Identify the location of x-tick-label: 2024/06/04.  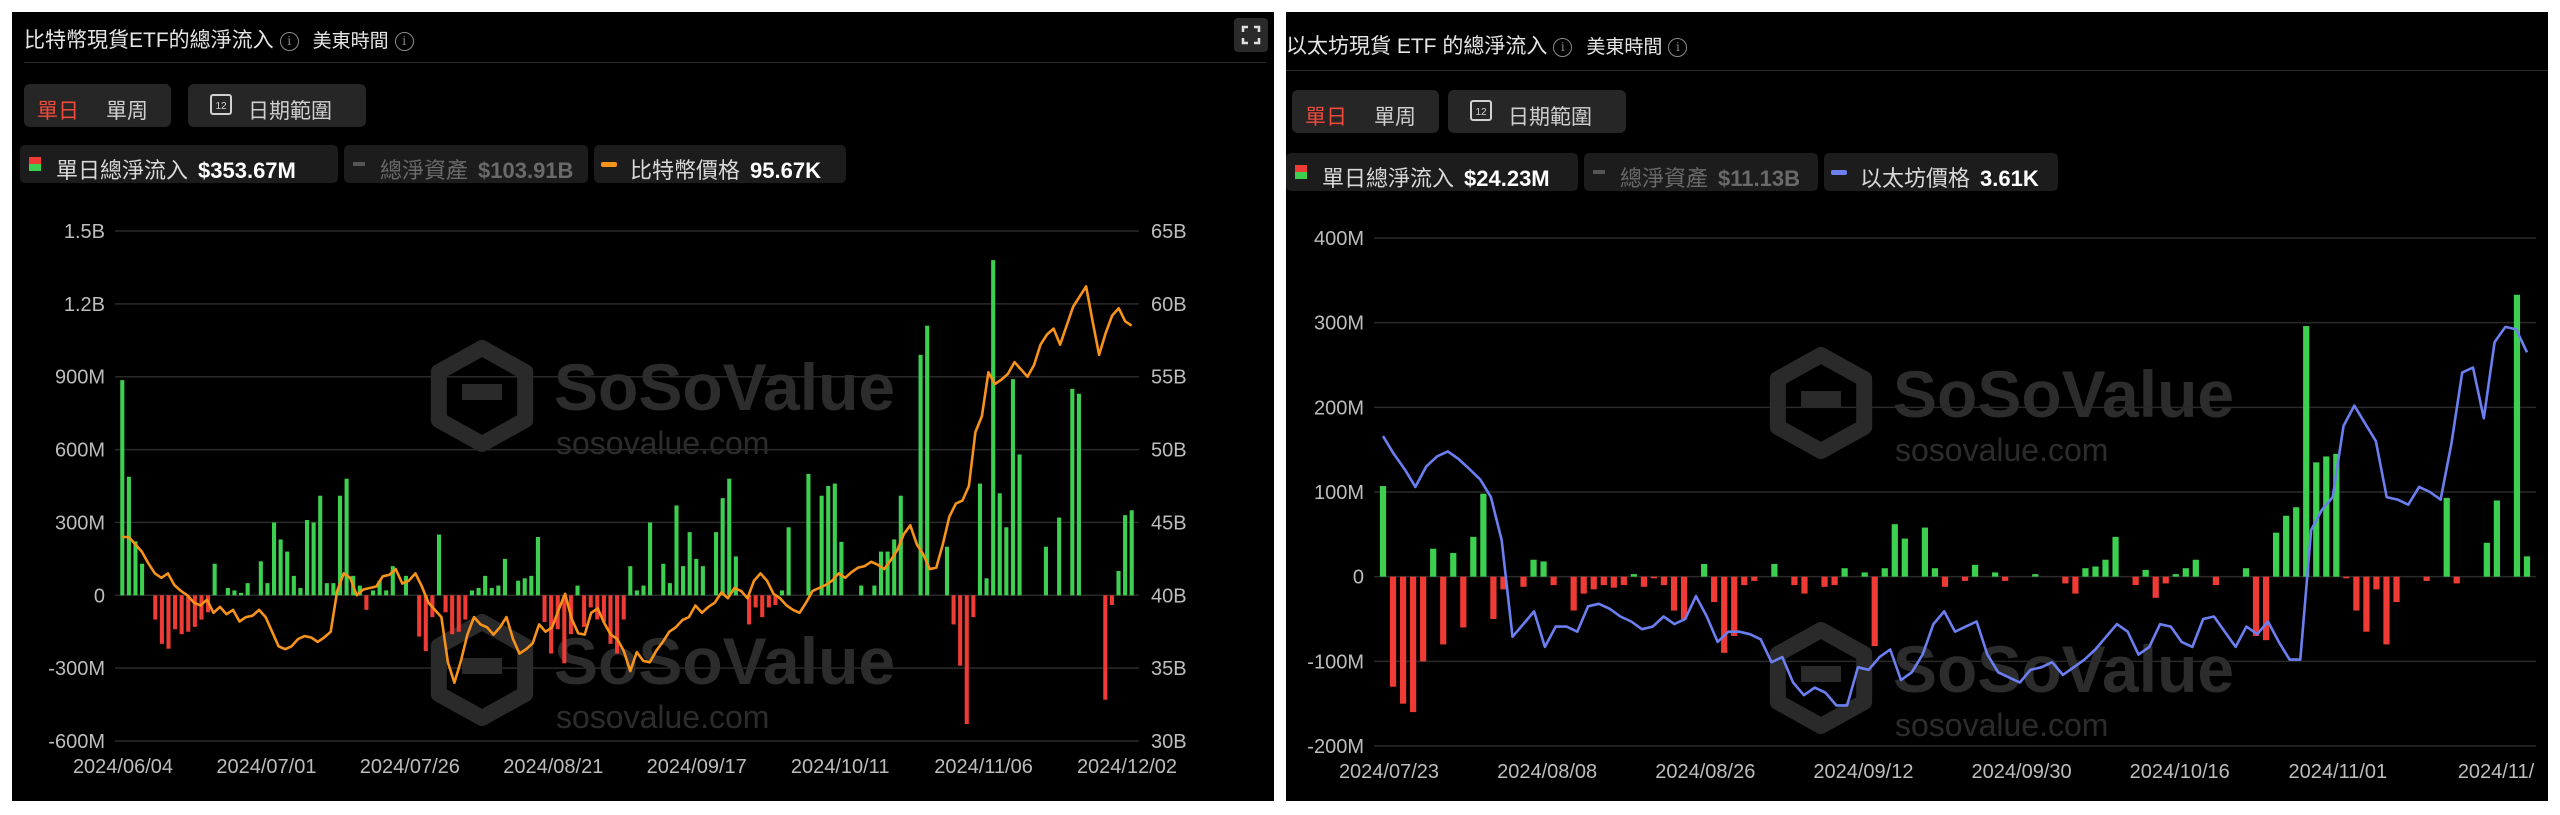
(123, 767).